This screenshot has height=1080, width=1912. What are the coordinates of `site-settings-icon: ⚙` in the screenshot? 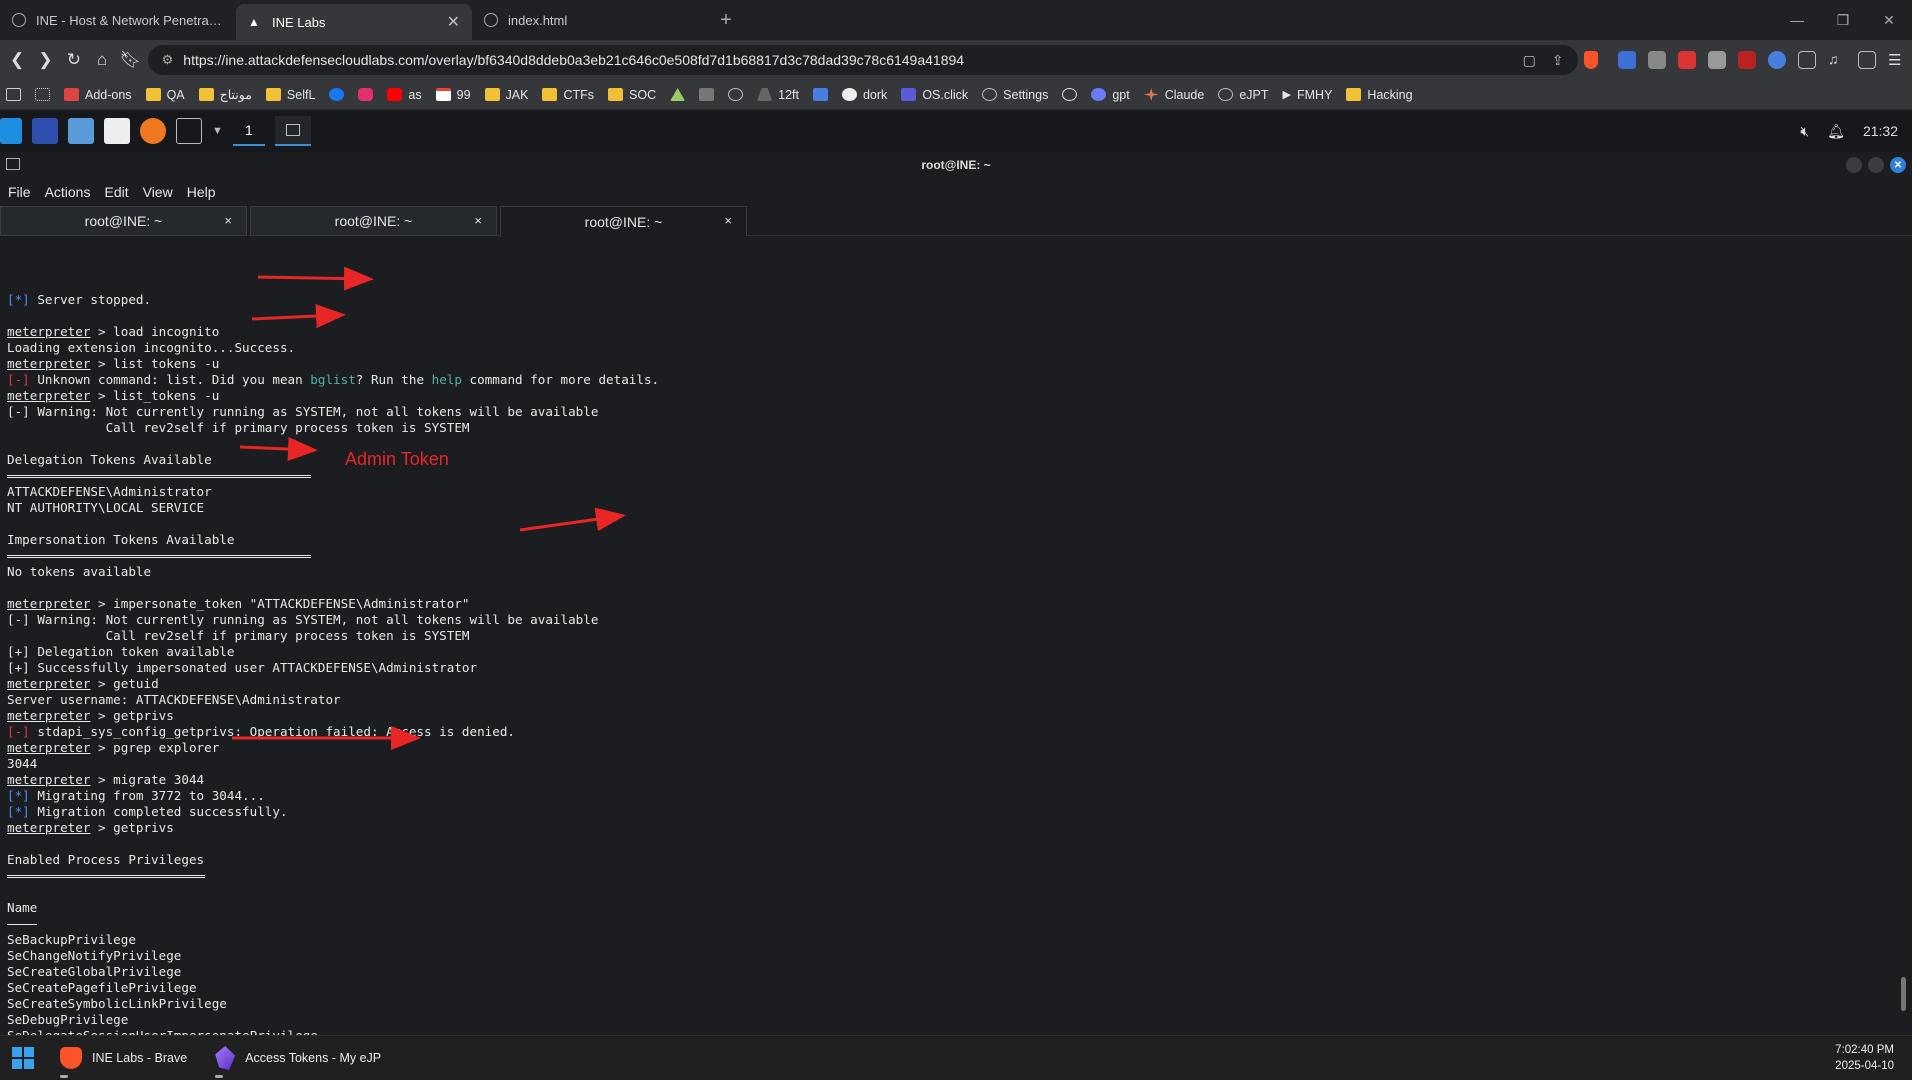 It's located at (168, 60).